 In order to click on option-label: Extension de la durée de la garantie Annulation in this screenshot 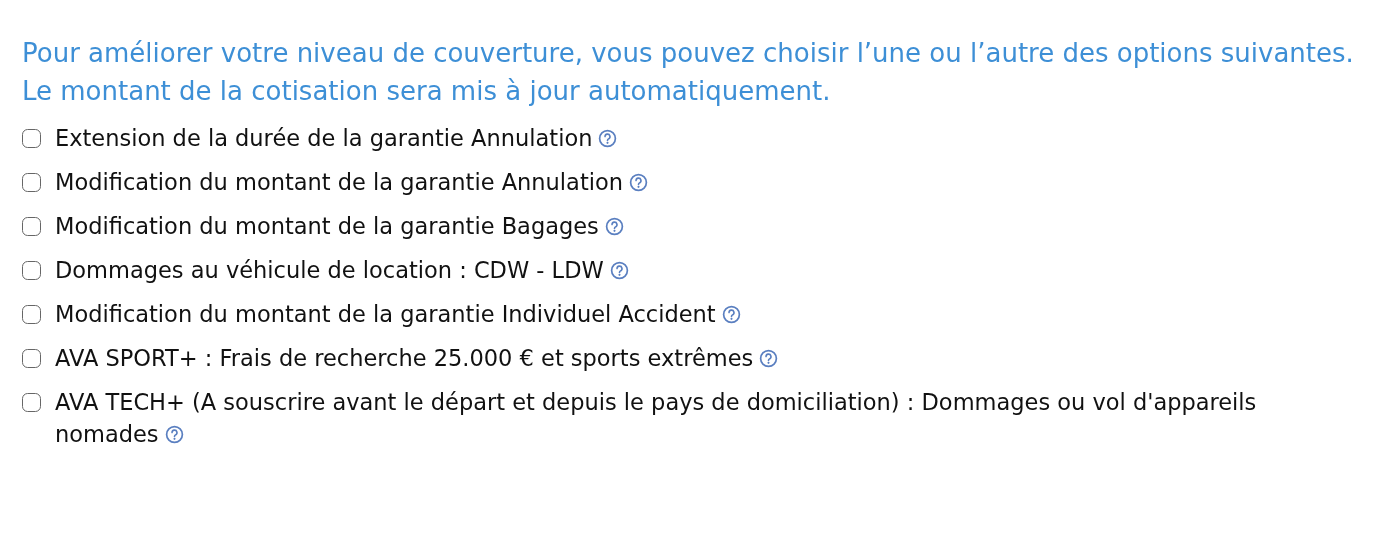, I will do `click(336, 138)`.